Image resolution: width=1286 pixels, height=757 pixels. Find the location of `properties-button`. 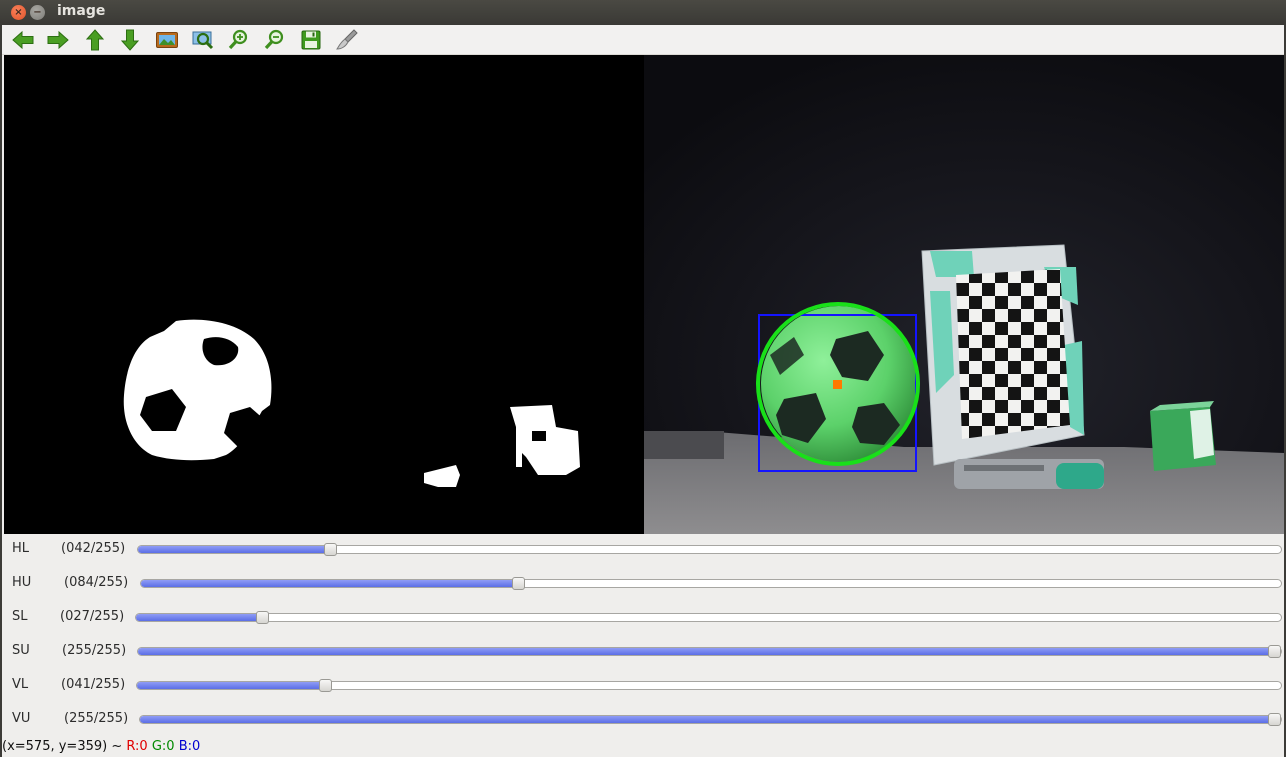

properties-button is located at coordinates (347, 40).